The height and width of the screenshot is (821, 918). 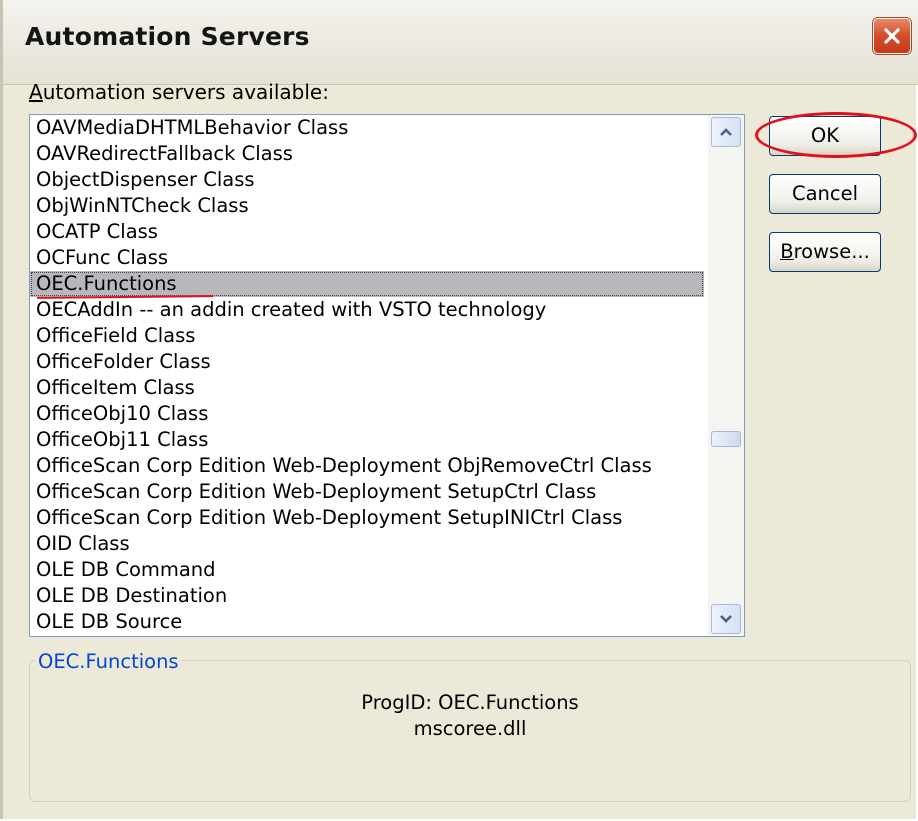 I want to click on close-icon, so click(x=892, y=36).